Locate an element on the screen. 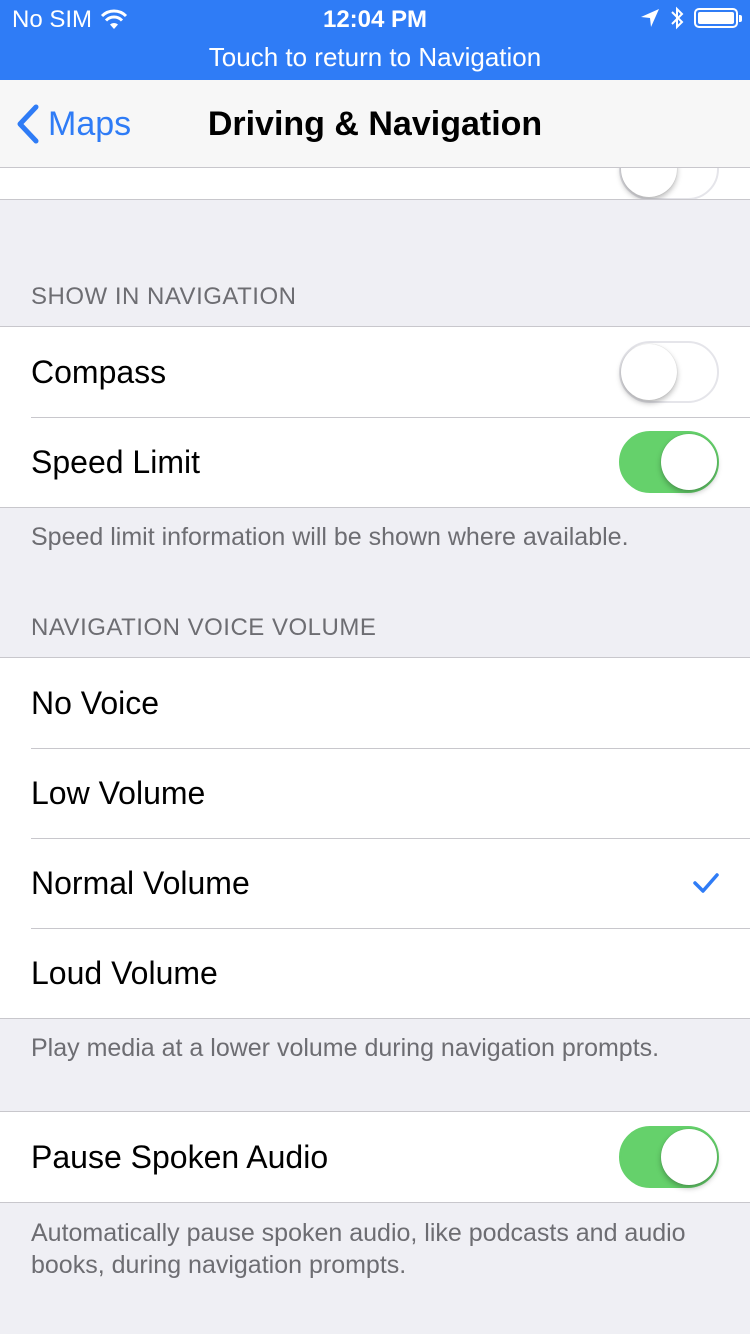 The image size is (750, 1334). compass-toggle is located at coordinates (669, 372).